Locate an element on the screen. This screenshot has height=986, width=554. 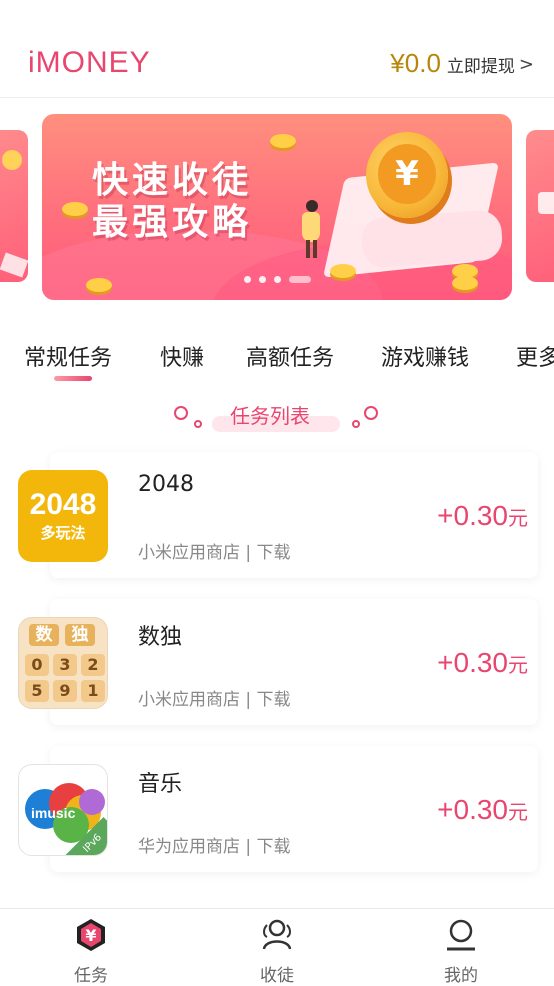
tab-high-value-tasks: 高额任务 is located at coordinates (290, 356).